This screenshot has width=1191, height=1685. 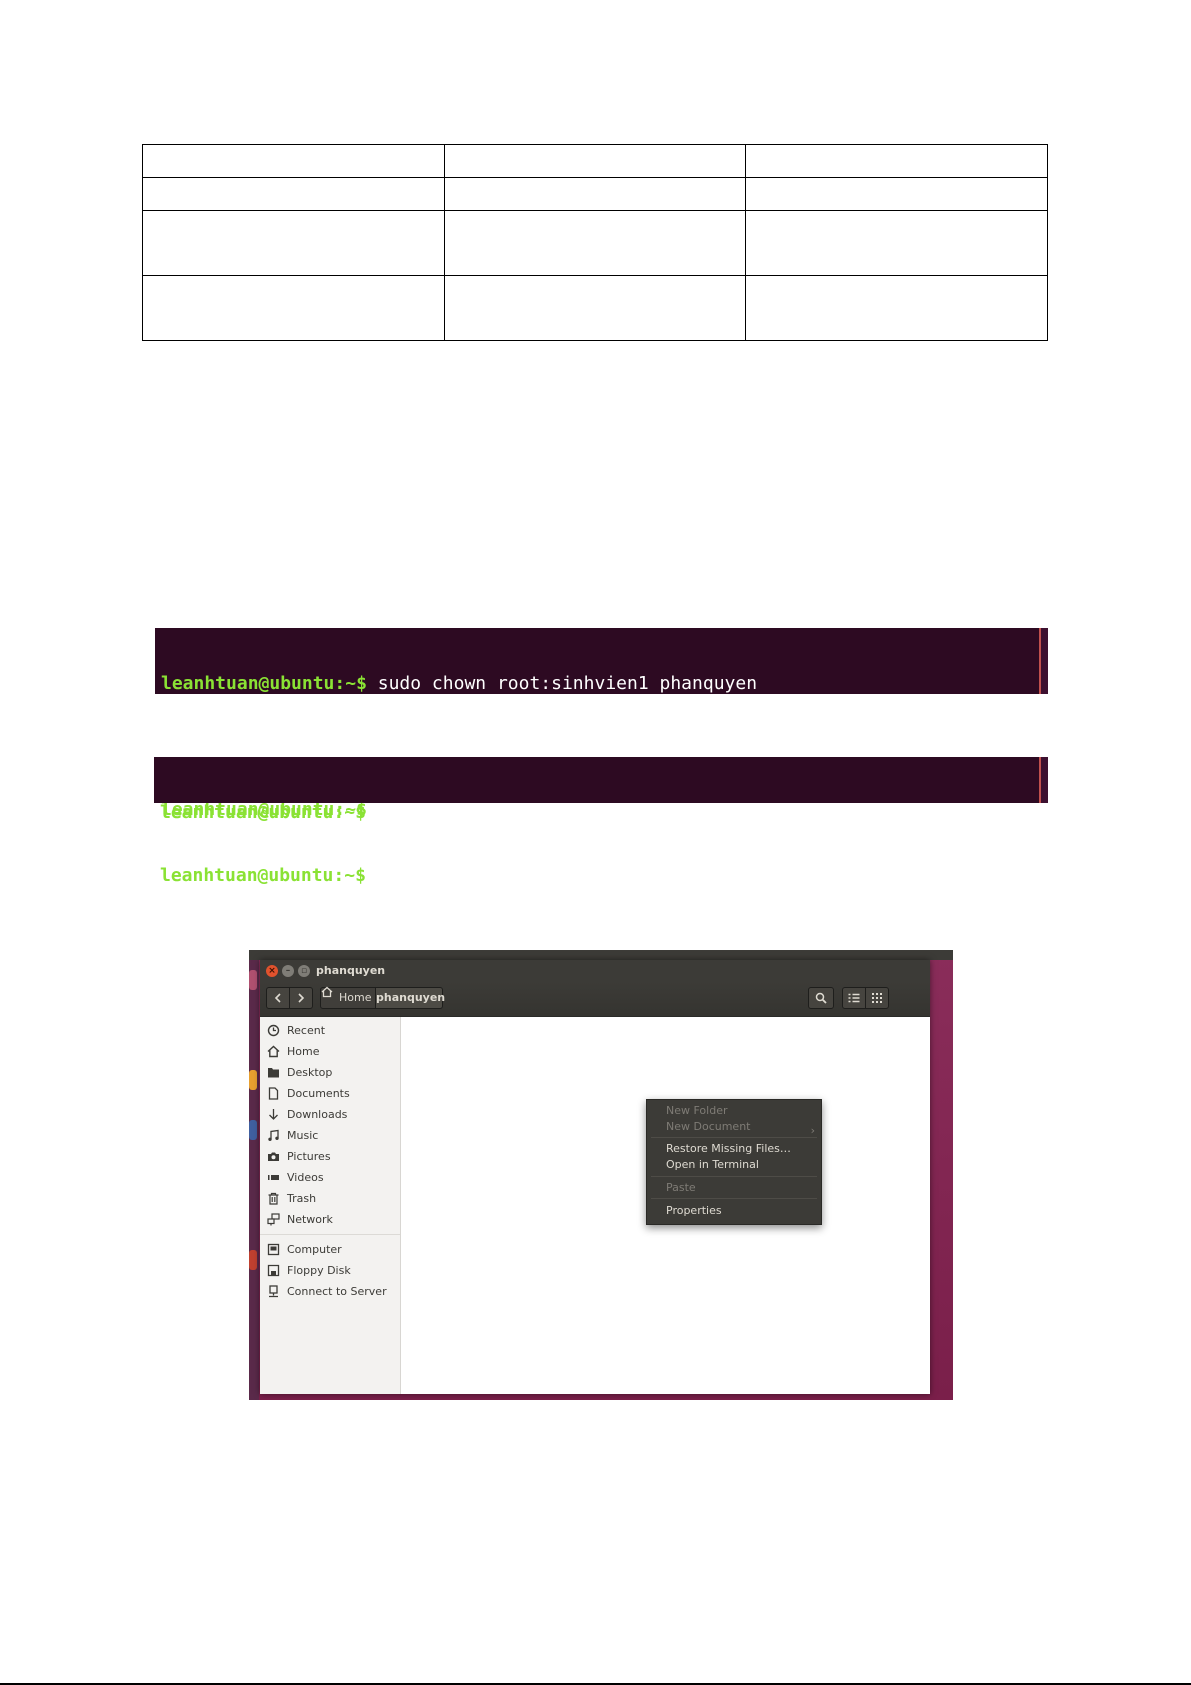 What do you see at coordinates (324, 746) in the screenshot?
I see `terminal-output: [sudo] password for leanhtuan:` at bounding box center [324, 746].